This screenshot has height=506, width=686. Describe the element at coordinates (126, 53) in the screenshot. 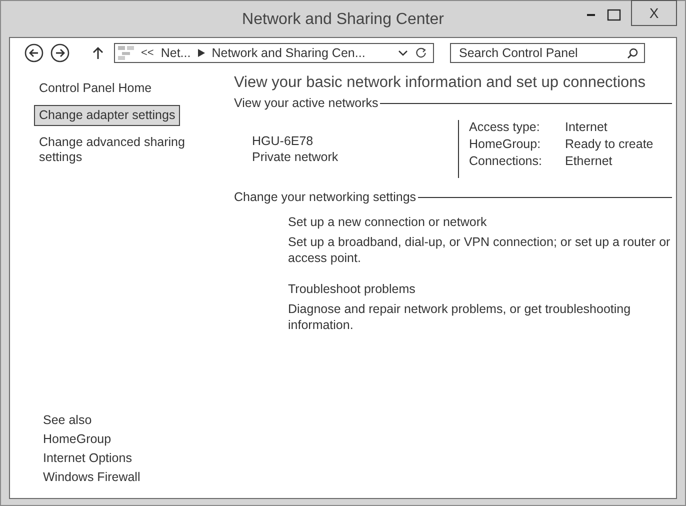

I see `network-icon` at that location.